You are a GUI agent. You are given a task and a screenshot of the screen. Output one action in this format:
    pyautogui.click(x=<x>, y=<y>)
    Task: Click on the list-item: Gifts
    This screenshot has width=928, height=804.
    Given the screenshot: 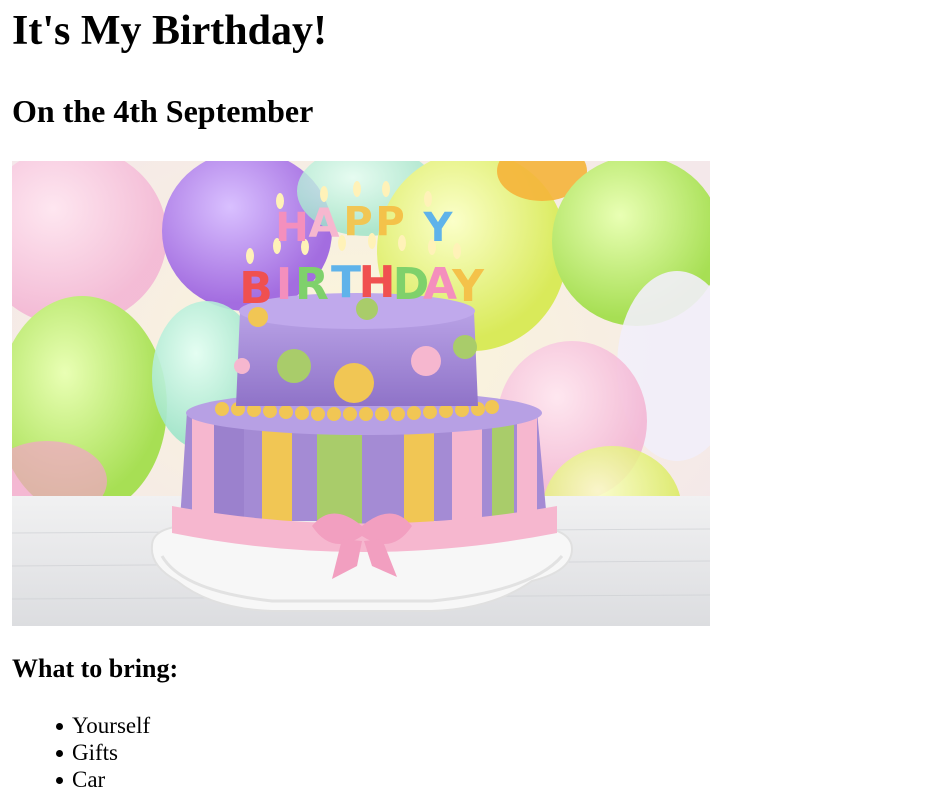 What is the action you would take?
    pyautogui.click(x=103, y=752)
    